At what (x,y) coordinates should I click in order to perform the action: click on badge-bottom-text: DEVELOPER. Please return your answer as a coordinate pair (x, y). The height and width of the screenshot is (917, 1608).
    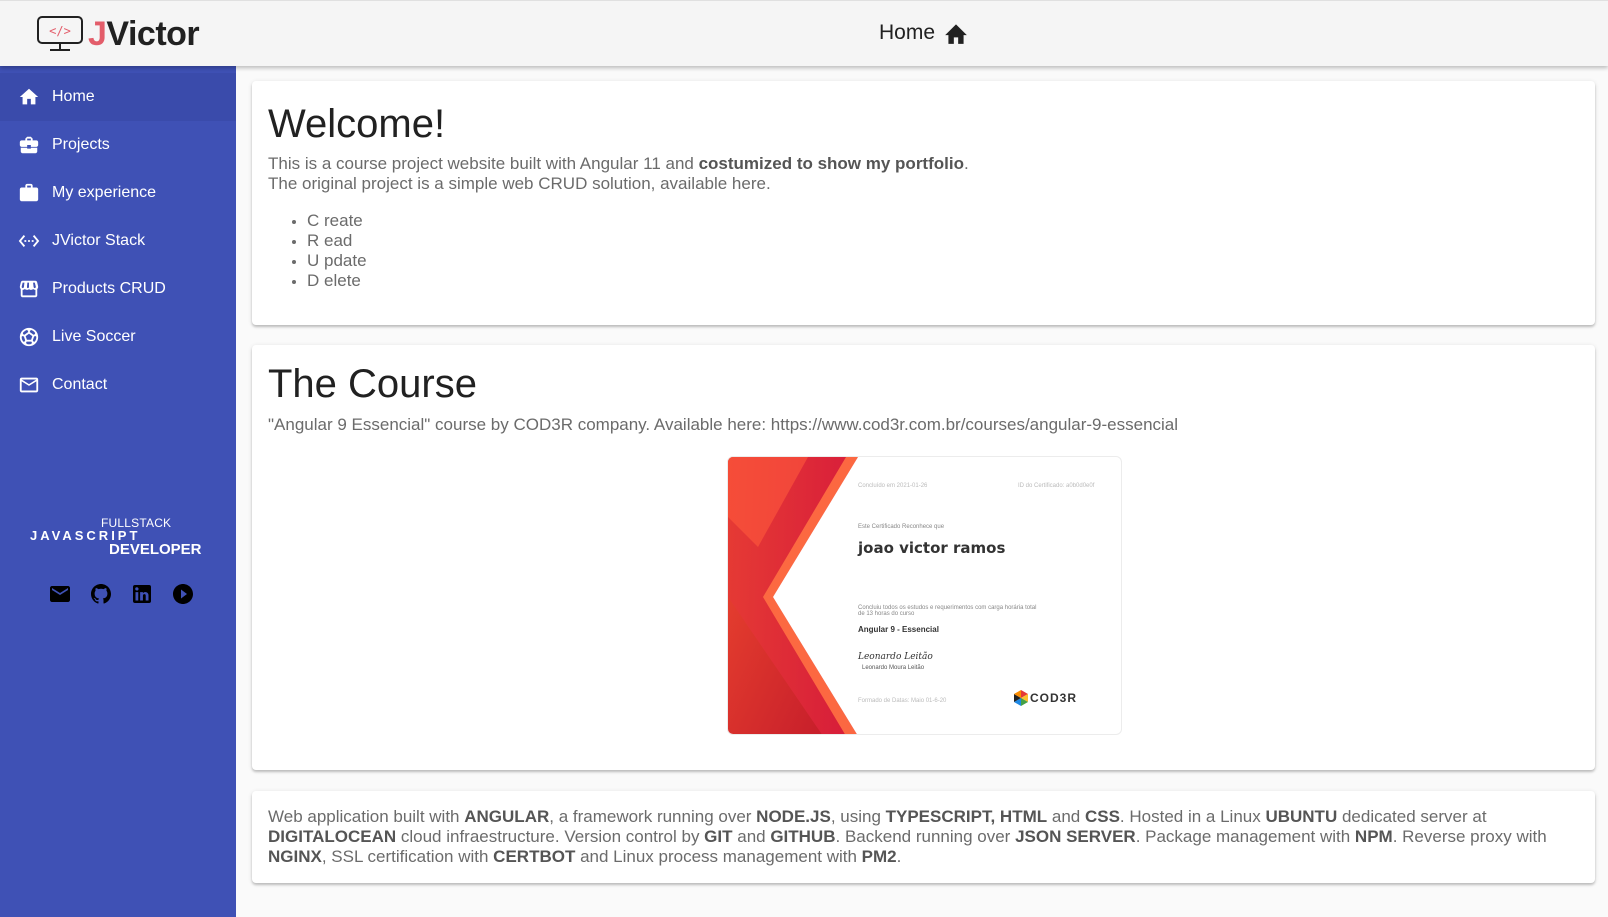
    Looking at the image, I should click on (155, 549).